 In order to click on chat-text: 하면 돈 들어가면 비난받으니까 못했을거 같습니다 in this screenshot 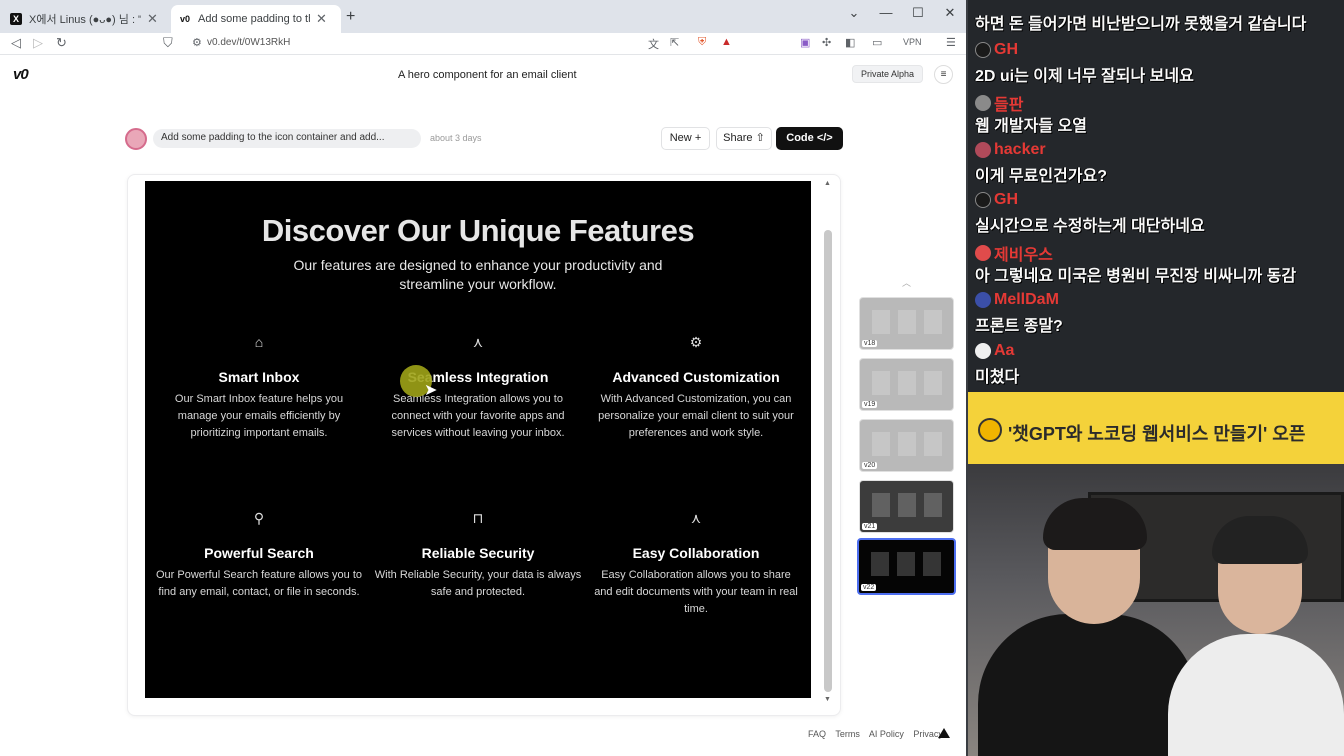, I will do `click(1141, 24)`.